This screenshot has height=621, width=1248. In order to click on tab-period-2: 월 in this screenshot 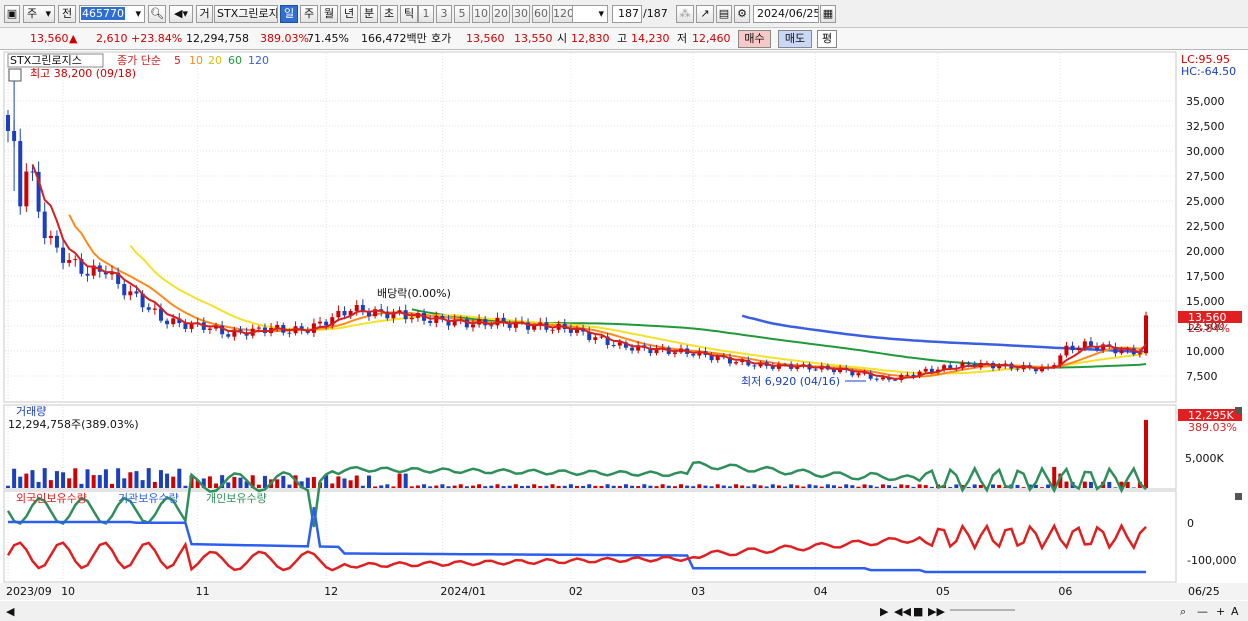, I will do `click(329, 14)`.